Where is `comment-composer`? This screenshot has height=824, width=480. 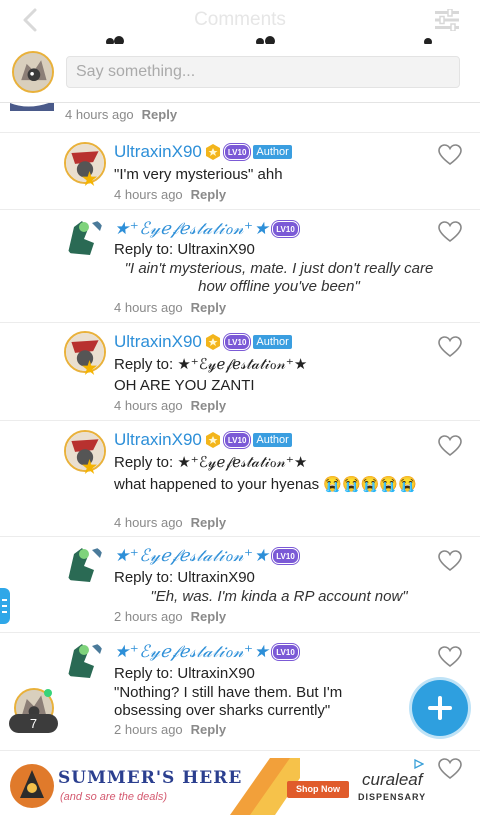
comment-composer is located at coordinates (240, 73).